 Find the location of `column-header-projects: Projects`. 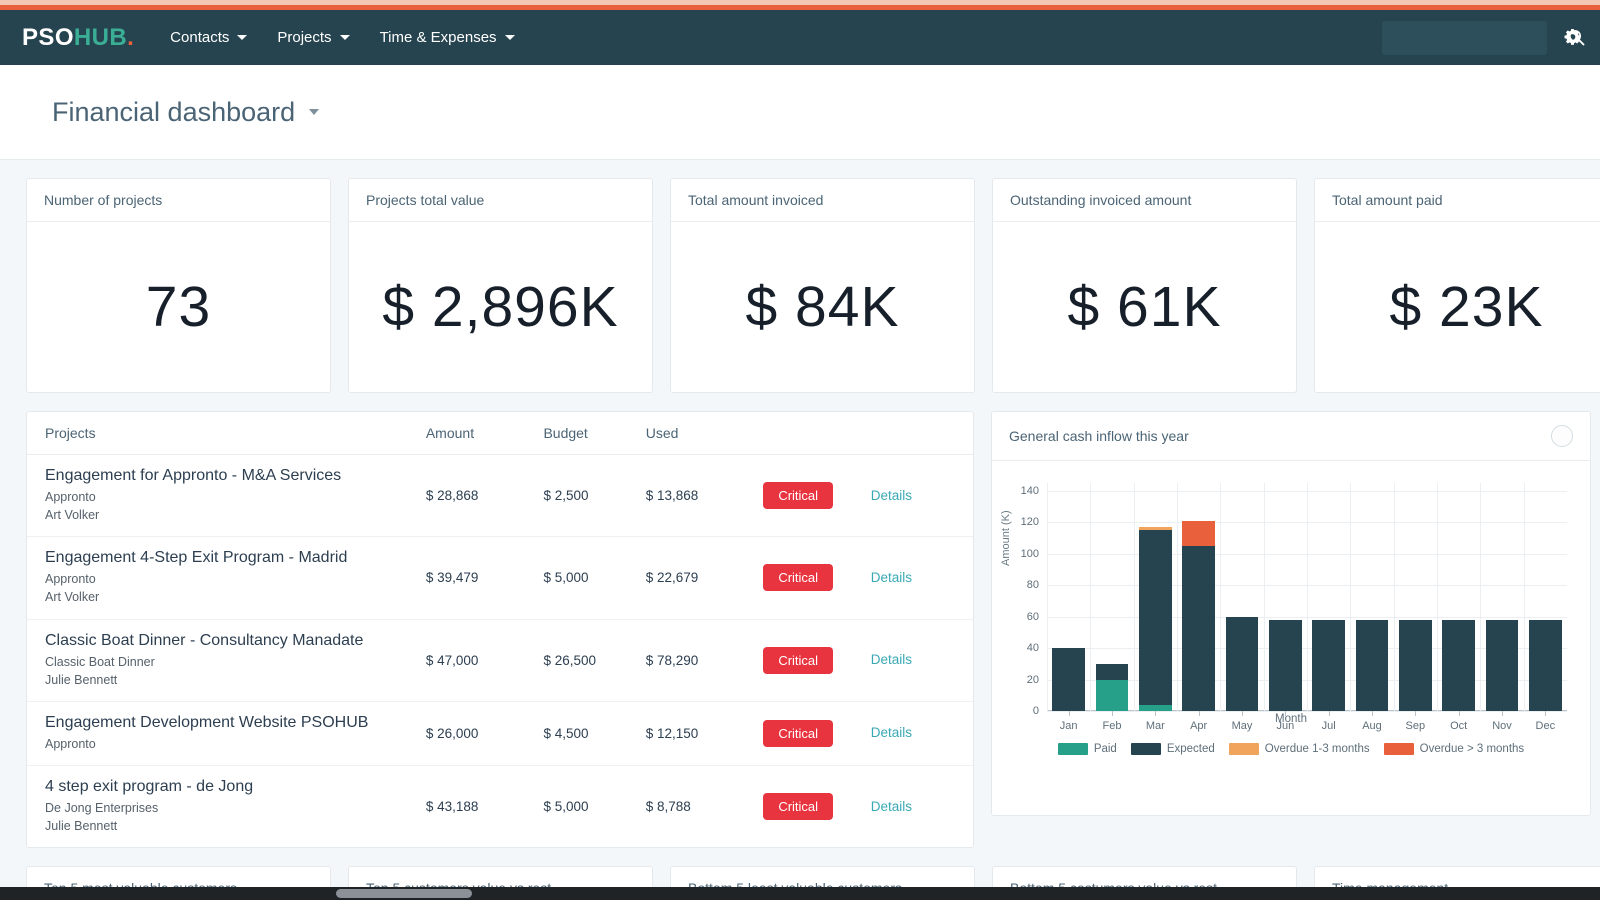

column-header-projects: Projects is located at coordinates (226, 433).